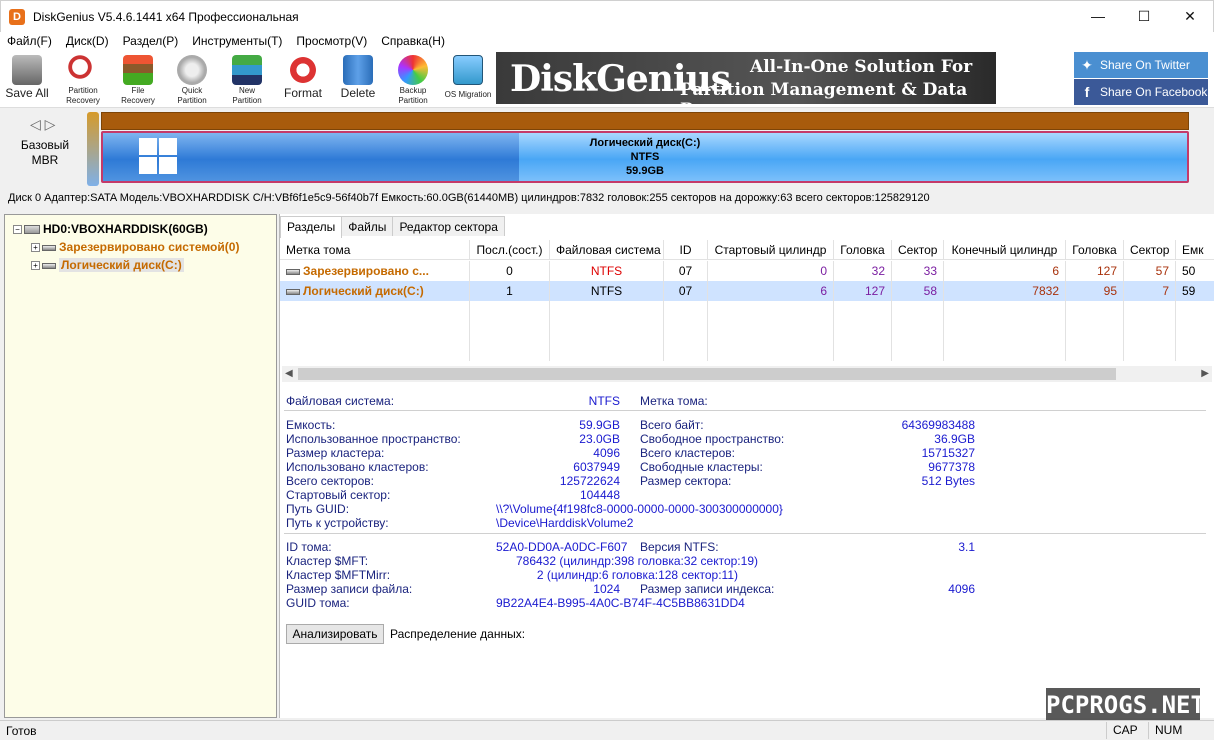 The height and width of the screenshot is (740, 1214). What do you see at coordinates (948, 453) in the screenshot?
I see `detail-total-clusters-value: 15715327` at bounding box center [948, 453].